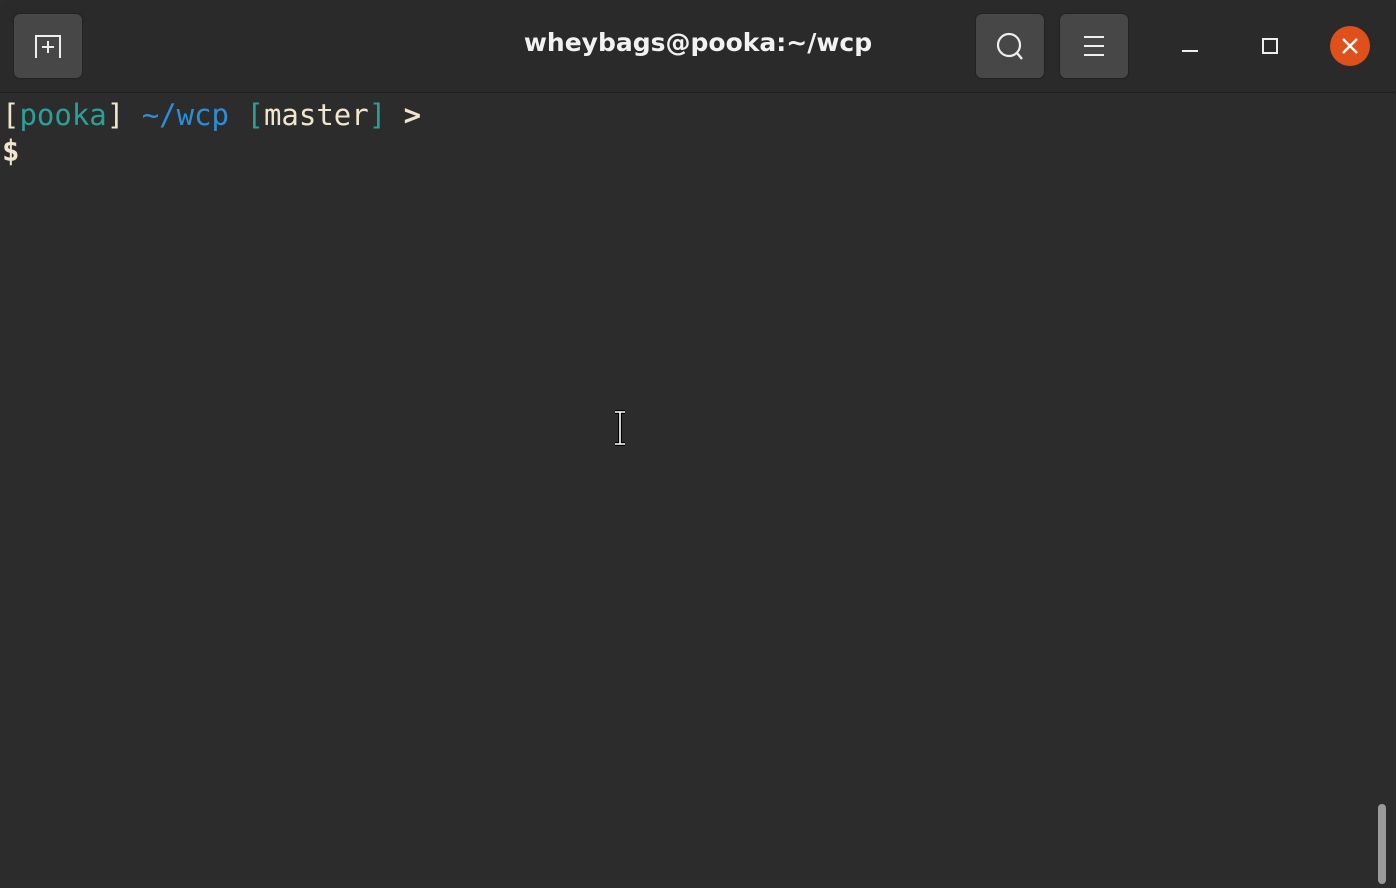 This screenshot has width=1396, height=888. I want to click on search-button, so click(1010, 46).